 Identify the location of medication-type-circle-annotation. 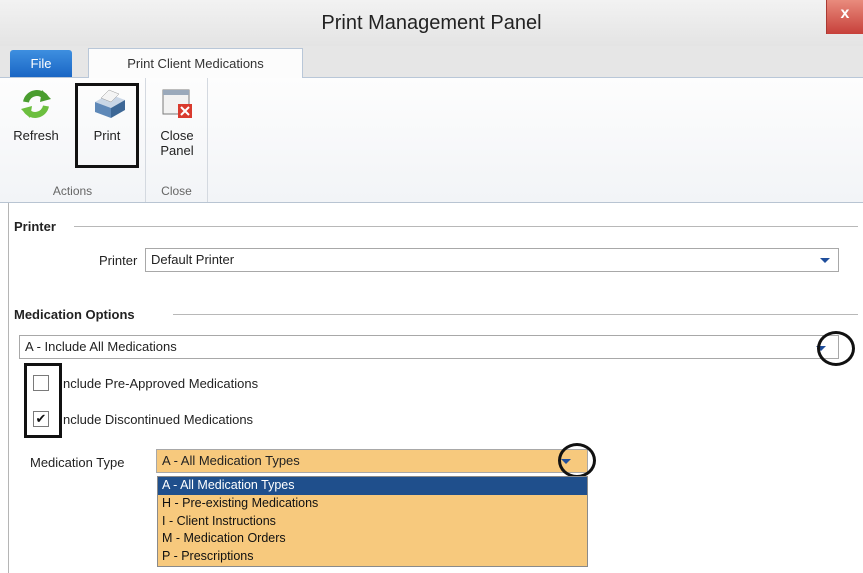
(577, 460).